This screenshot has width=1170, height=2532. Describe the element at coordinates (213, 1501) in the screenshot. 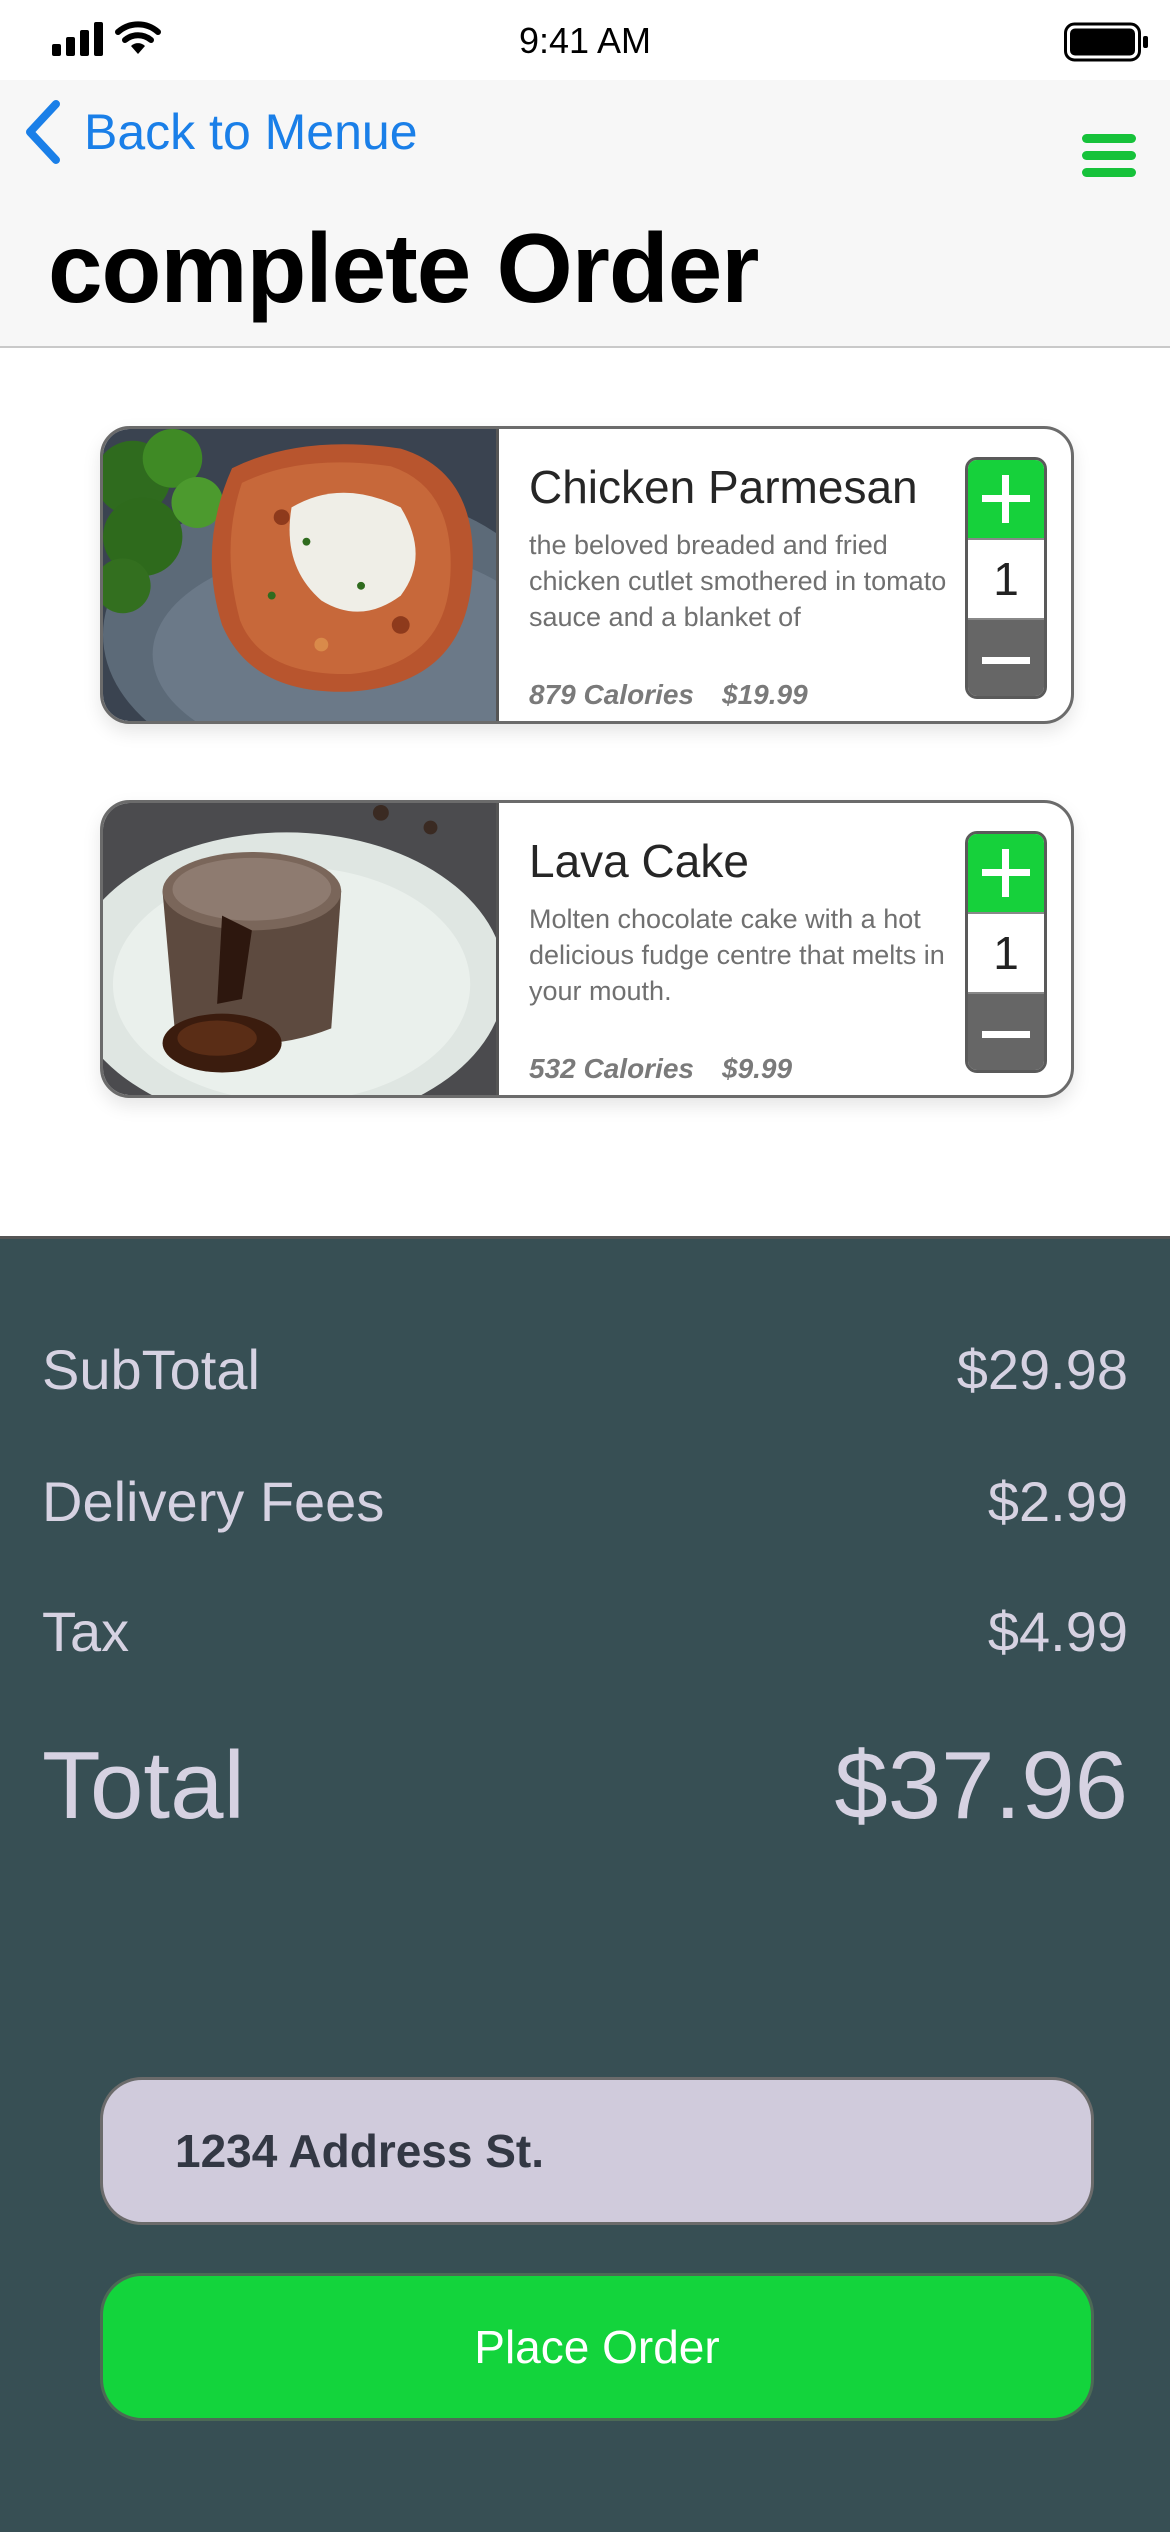

I see `delivery-fees-label: Delivery Fees` at that location.